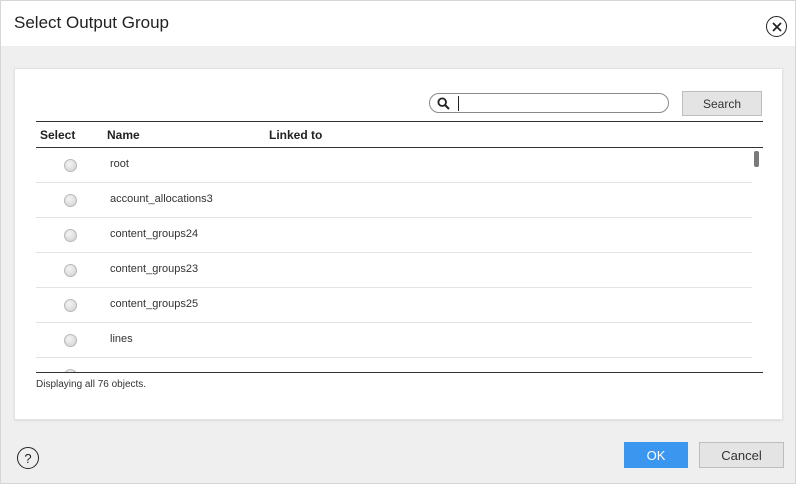 This screenshot has height=484, width=796. Describe the element at coordinates (741, 455) in the screenshot. I see `cancel-button: Cancel` at that location.